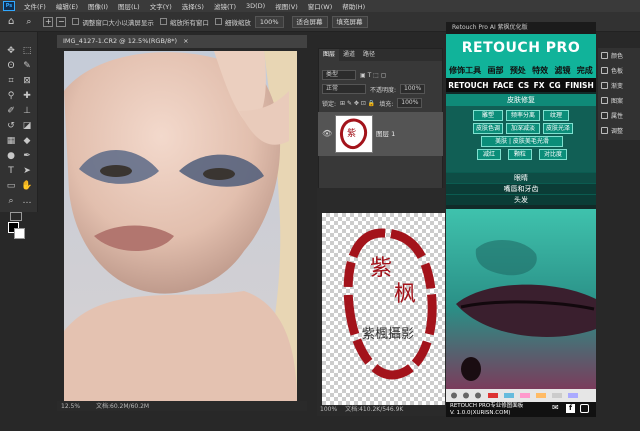 Image resolution: width=640 pixels, height=431 pixels. I want to click on tab-cg: CG, so click(555, 85).